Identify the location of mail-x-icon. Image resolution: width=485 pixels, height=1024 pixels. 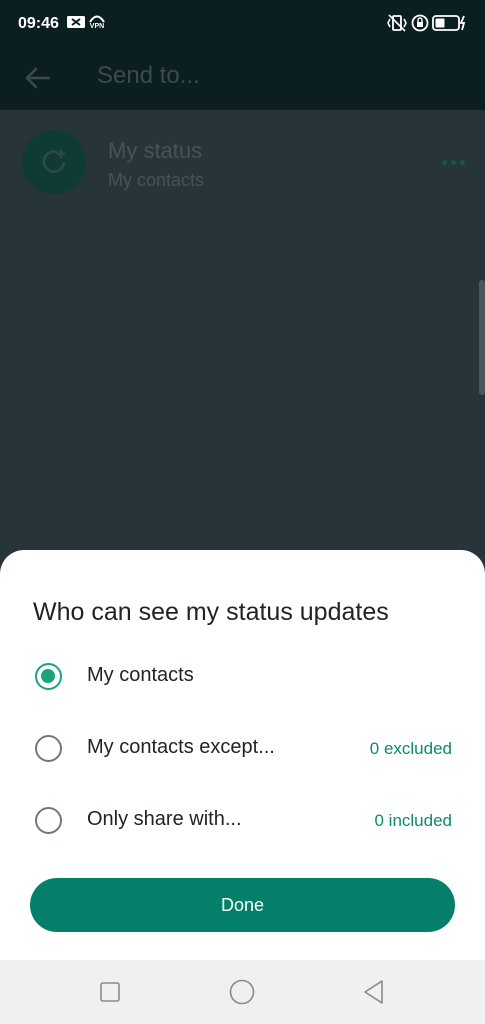
(76, 22).